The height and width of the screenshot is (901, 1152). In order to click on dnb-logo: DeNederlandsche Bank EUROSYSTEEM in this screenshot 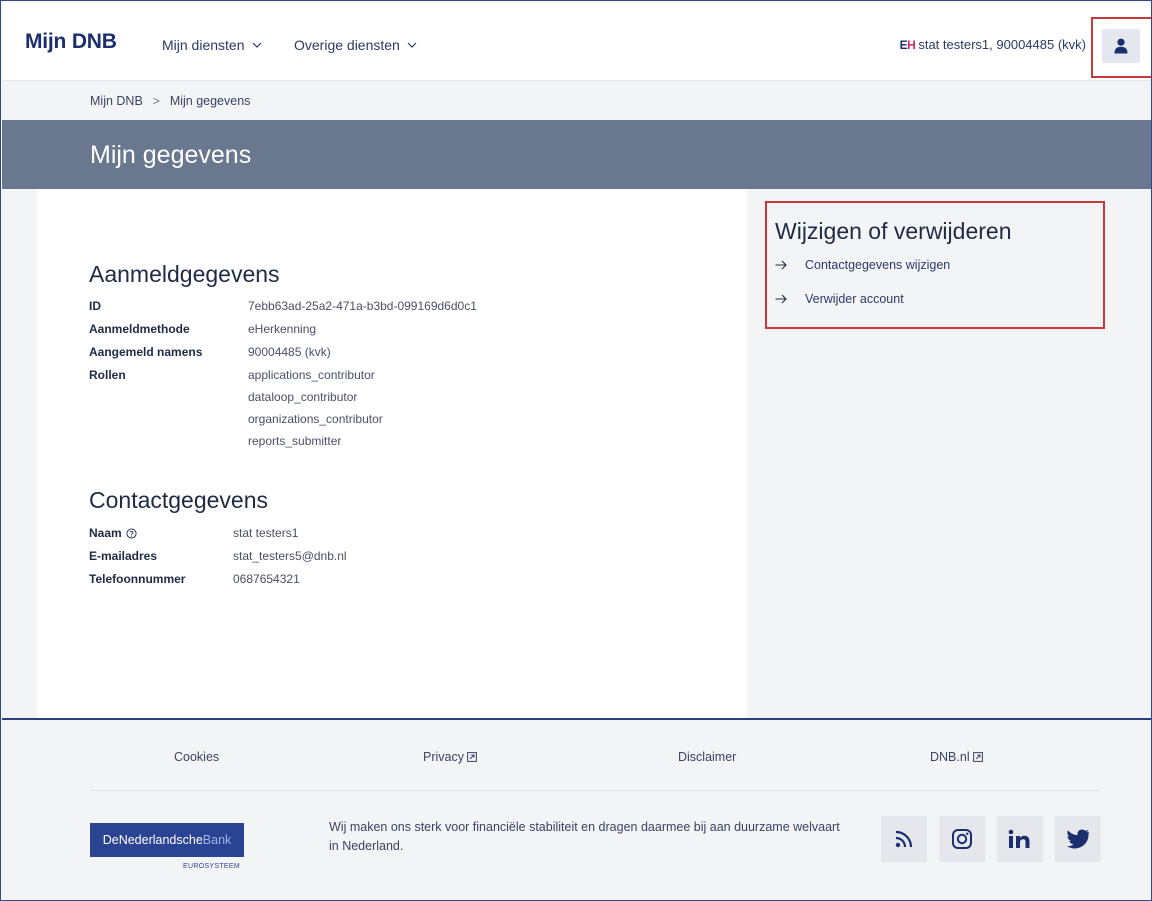, I will do `click(167, 848)`.